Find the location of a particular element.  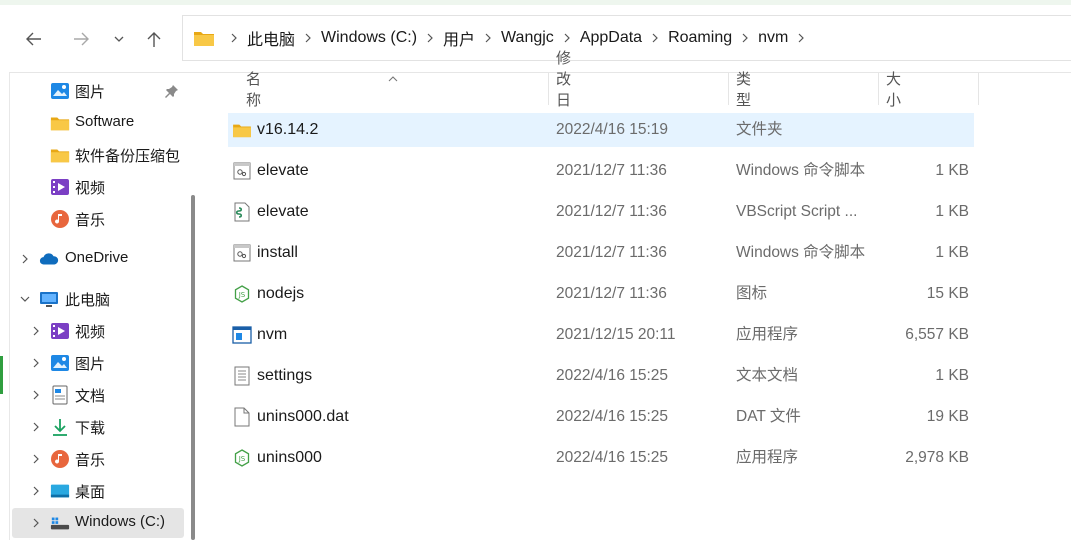

music-icon is located at coordinates (60, 219).